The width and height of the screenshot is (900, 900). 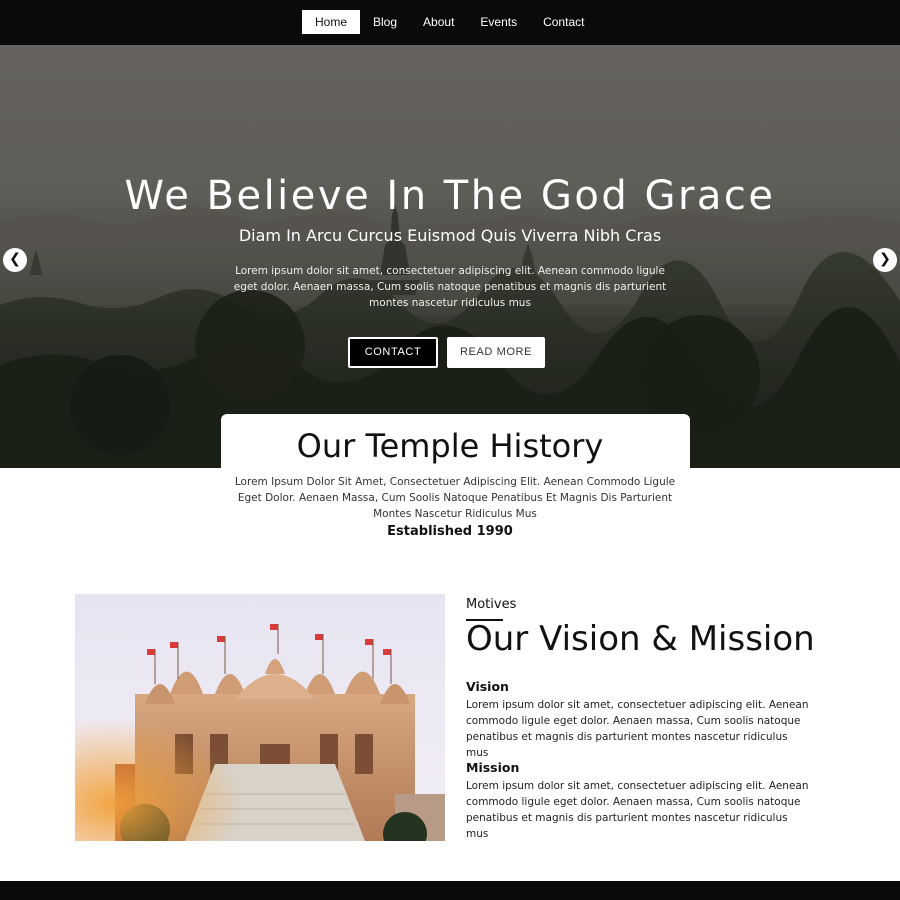 I want to click on contact-button: CONTACT, so click(x=393, y=352).